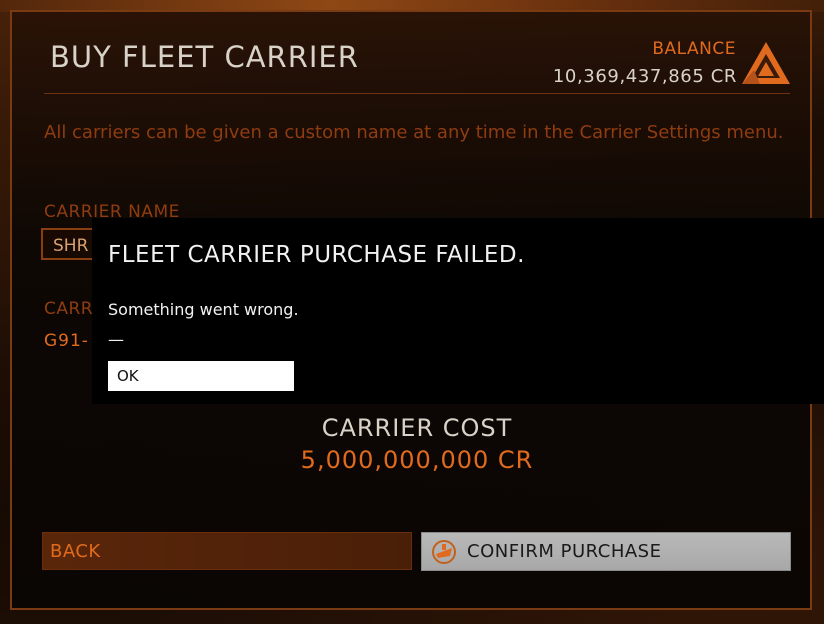  I want to click on confirm-purchase-button: CONFIRM PURCHASE, so click(606, 551).